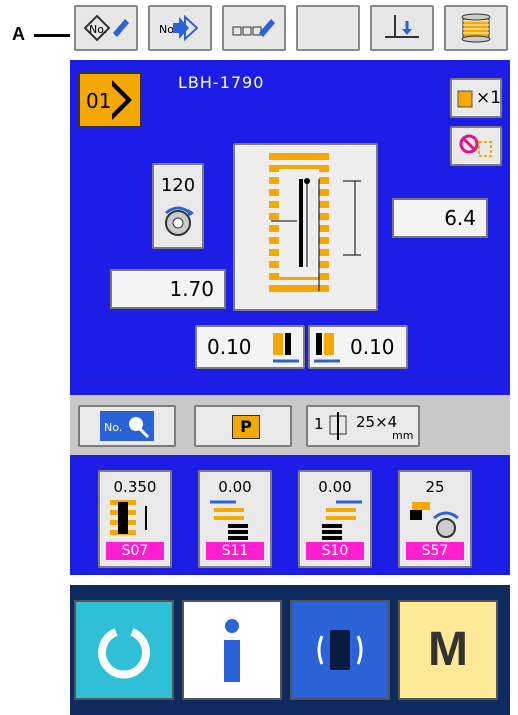 The image size is (518, 715). I want to click on setting-code: S10, so click(335, 551).